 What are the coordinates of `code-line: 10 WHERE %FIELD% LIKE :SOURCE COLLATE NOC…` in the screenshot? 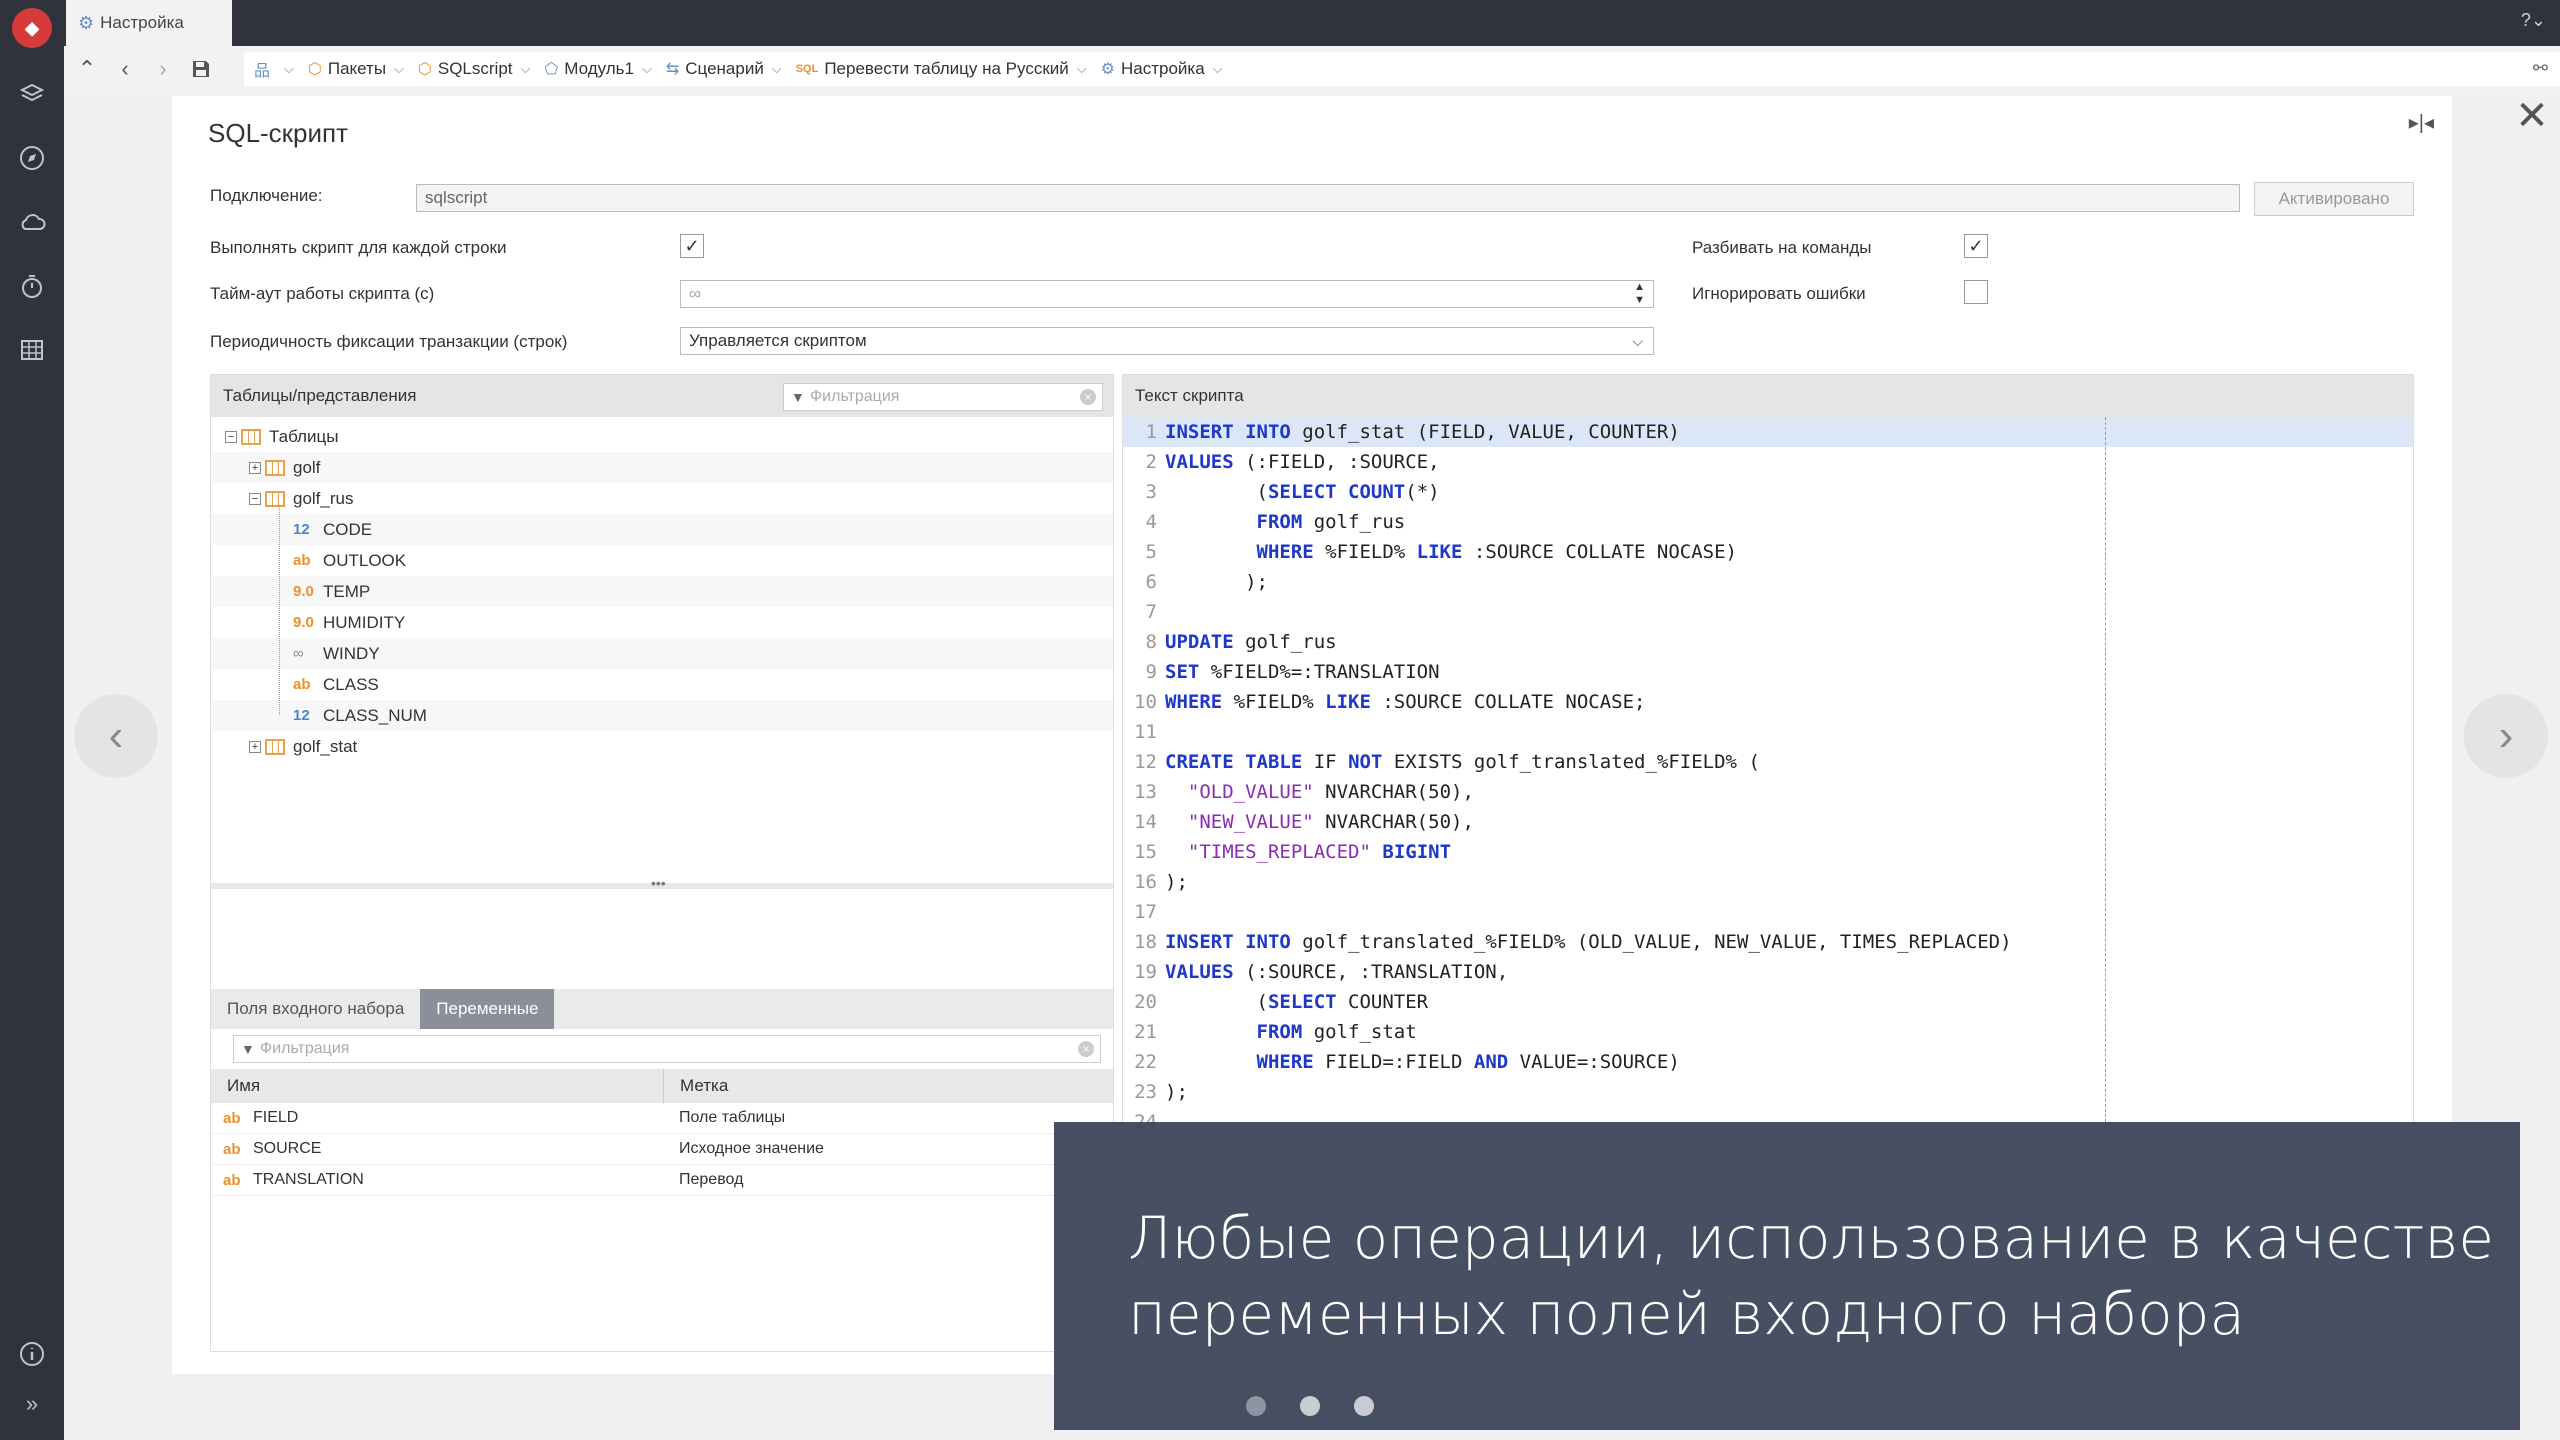 It's located at (1768, 702).